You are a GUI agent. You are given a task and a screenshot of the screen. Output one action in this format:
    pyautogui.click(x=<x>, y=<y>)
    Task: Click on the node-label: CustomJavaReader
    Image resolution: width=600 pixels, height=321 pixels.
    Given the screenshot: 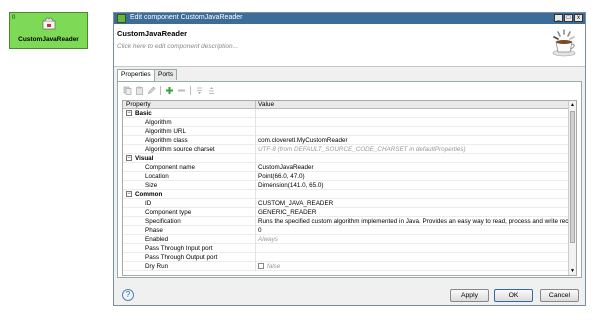 What is the action you would take?
    pyautogui.click(x=48, y=39)
    